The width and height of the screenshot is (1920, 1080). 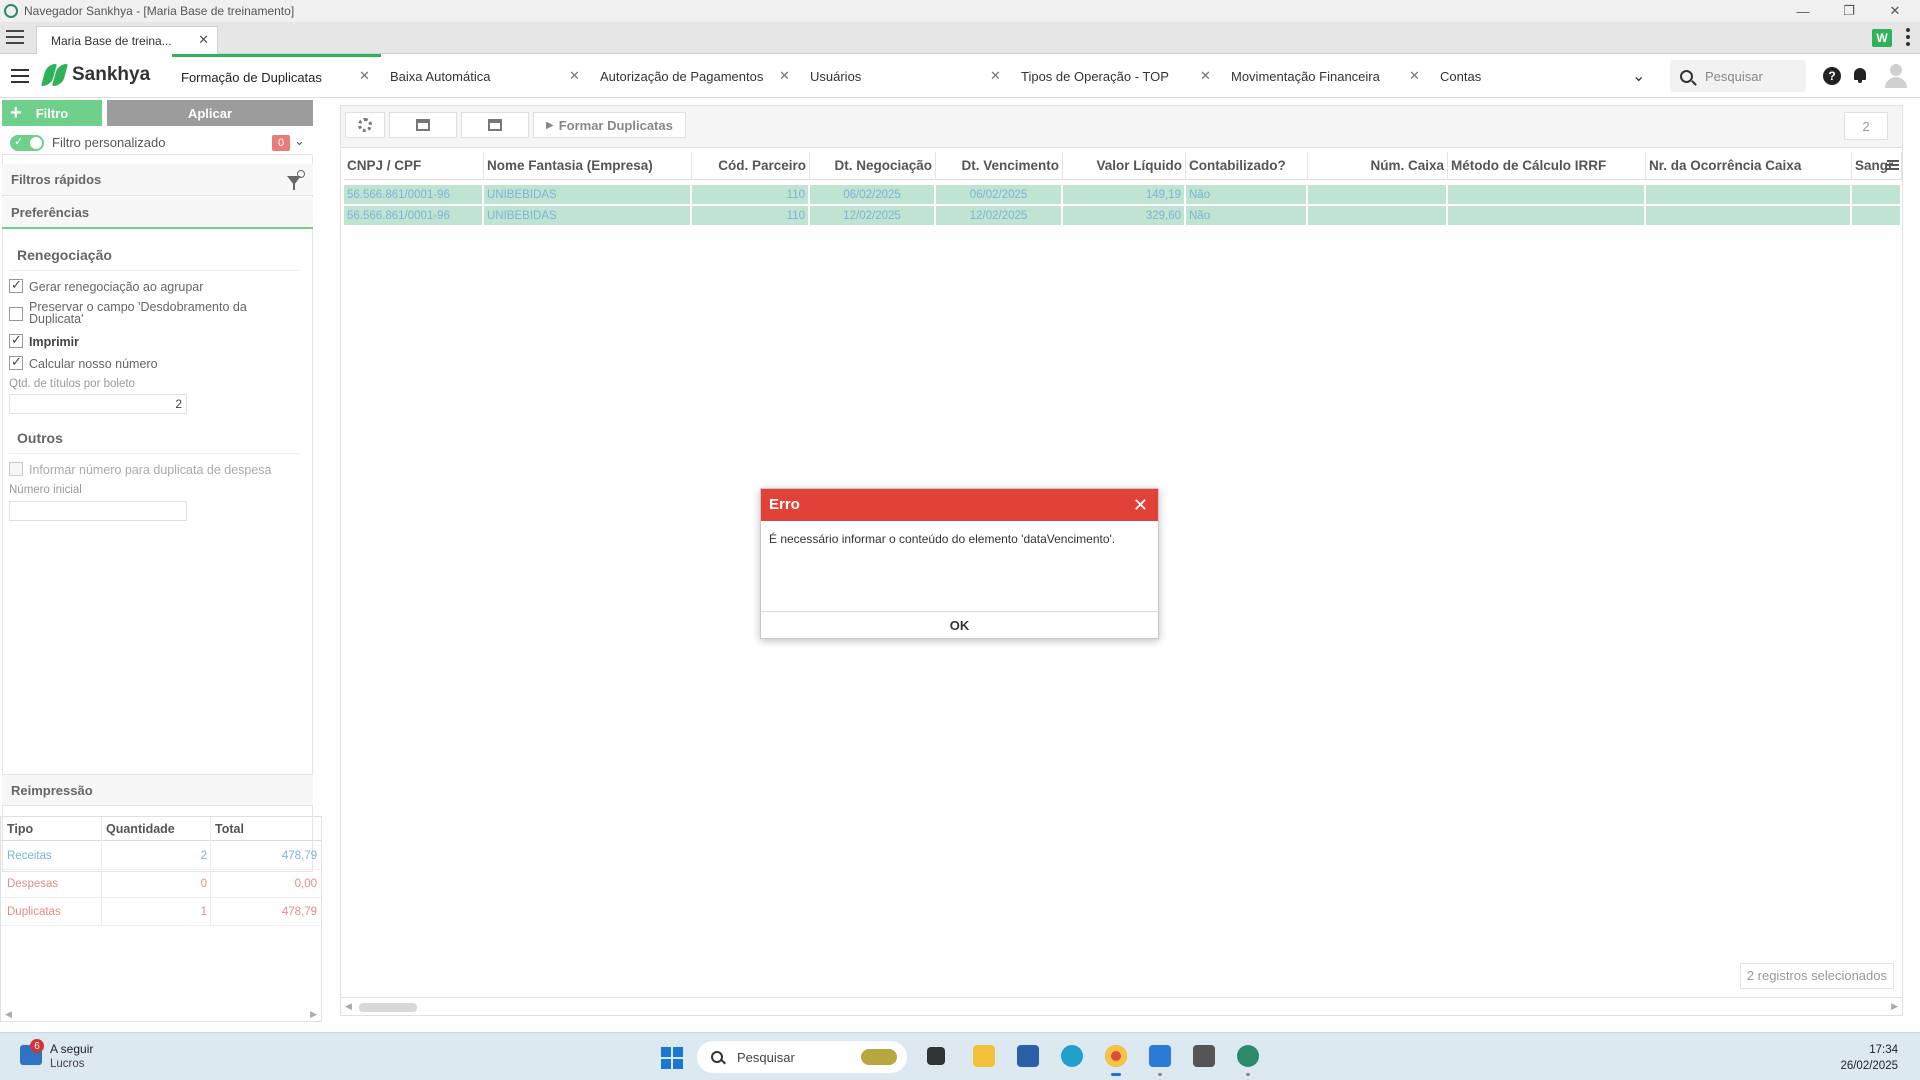 What do you see at coordinates (894, 76) in the screenshot?
I see `tab-usuarios: ✕ Usuários` at bounding box center [894, 76].